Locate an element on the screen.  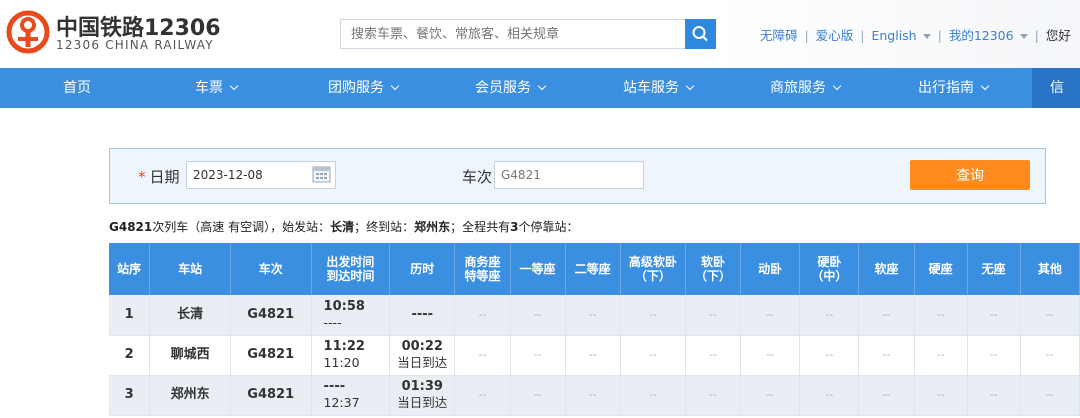
nav-business-service: 商旅服务 is located at coordinates (806, 88).